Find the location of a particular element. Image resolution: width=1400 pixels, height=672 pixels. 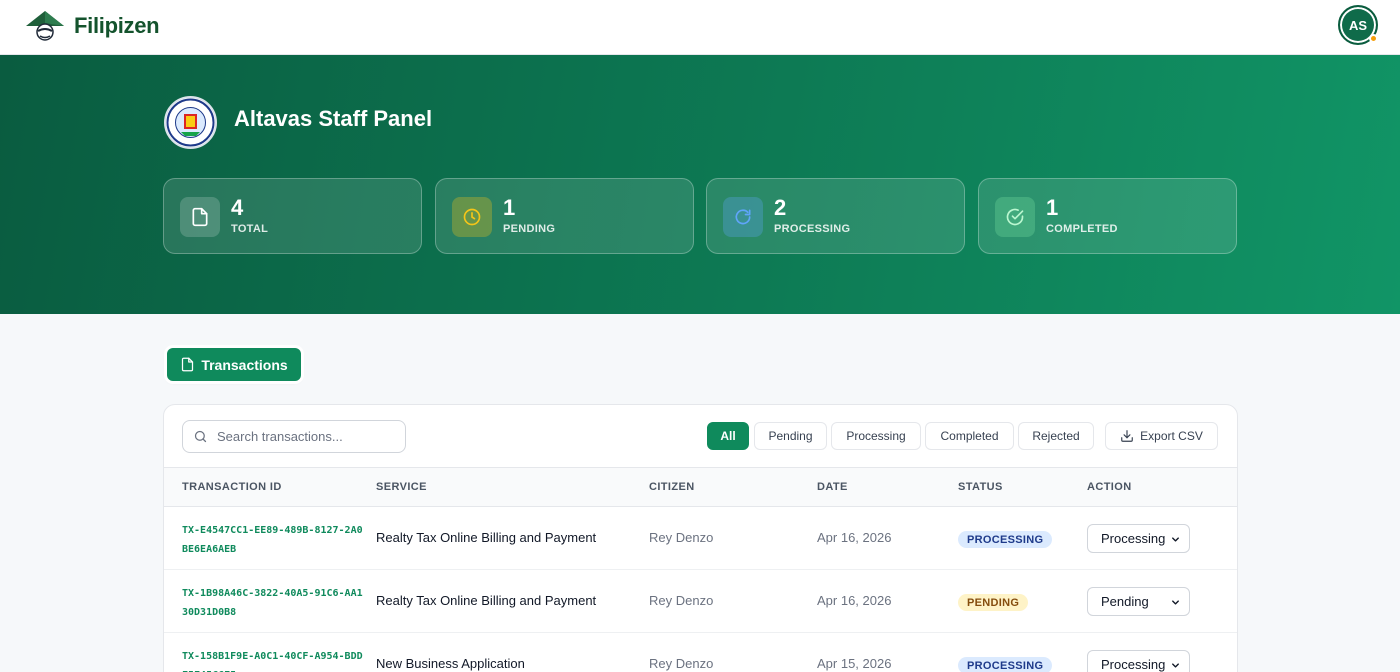

transaction-id-link: TX-E4547CC1-EE89-489B-8127-2A0BE6EA6AEB is located at coordinates (274, 540).